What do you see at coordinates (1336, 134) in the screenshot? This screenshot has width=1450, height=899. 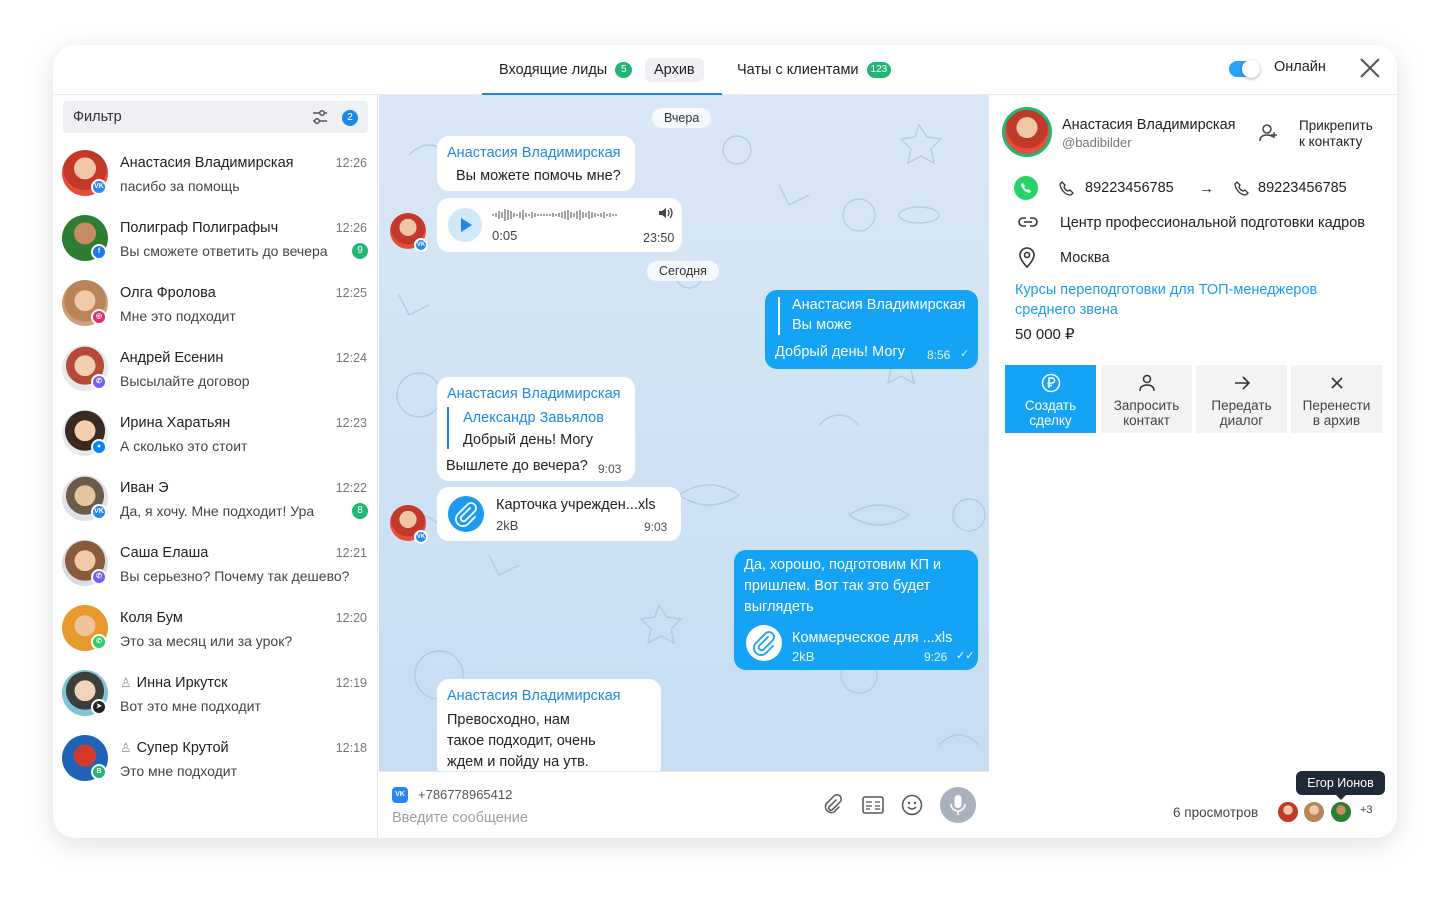 I see `attach-to-contact-button: Прикрепить к контакту` at bounding box center [1336, 134].